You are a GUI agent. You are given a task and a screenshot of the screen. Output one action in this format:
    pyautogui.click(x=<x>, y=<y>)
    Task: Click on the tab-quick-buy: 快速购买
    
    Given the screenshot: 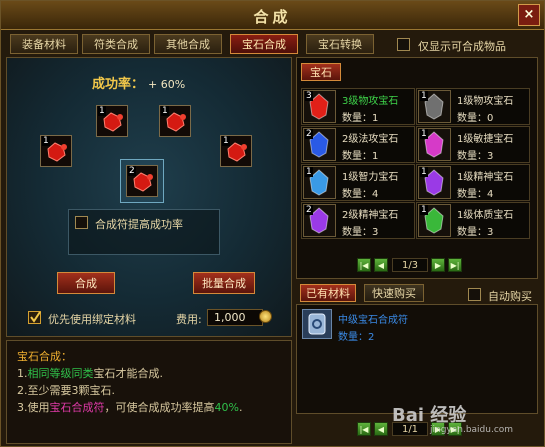 What is the action you would take?
    pyautogui.click(x=394, y=293)
    